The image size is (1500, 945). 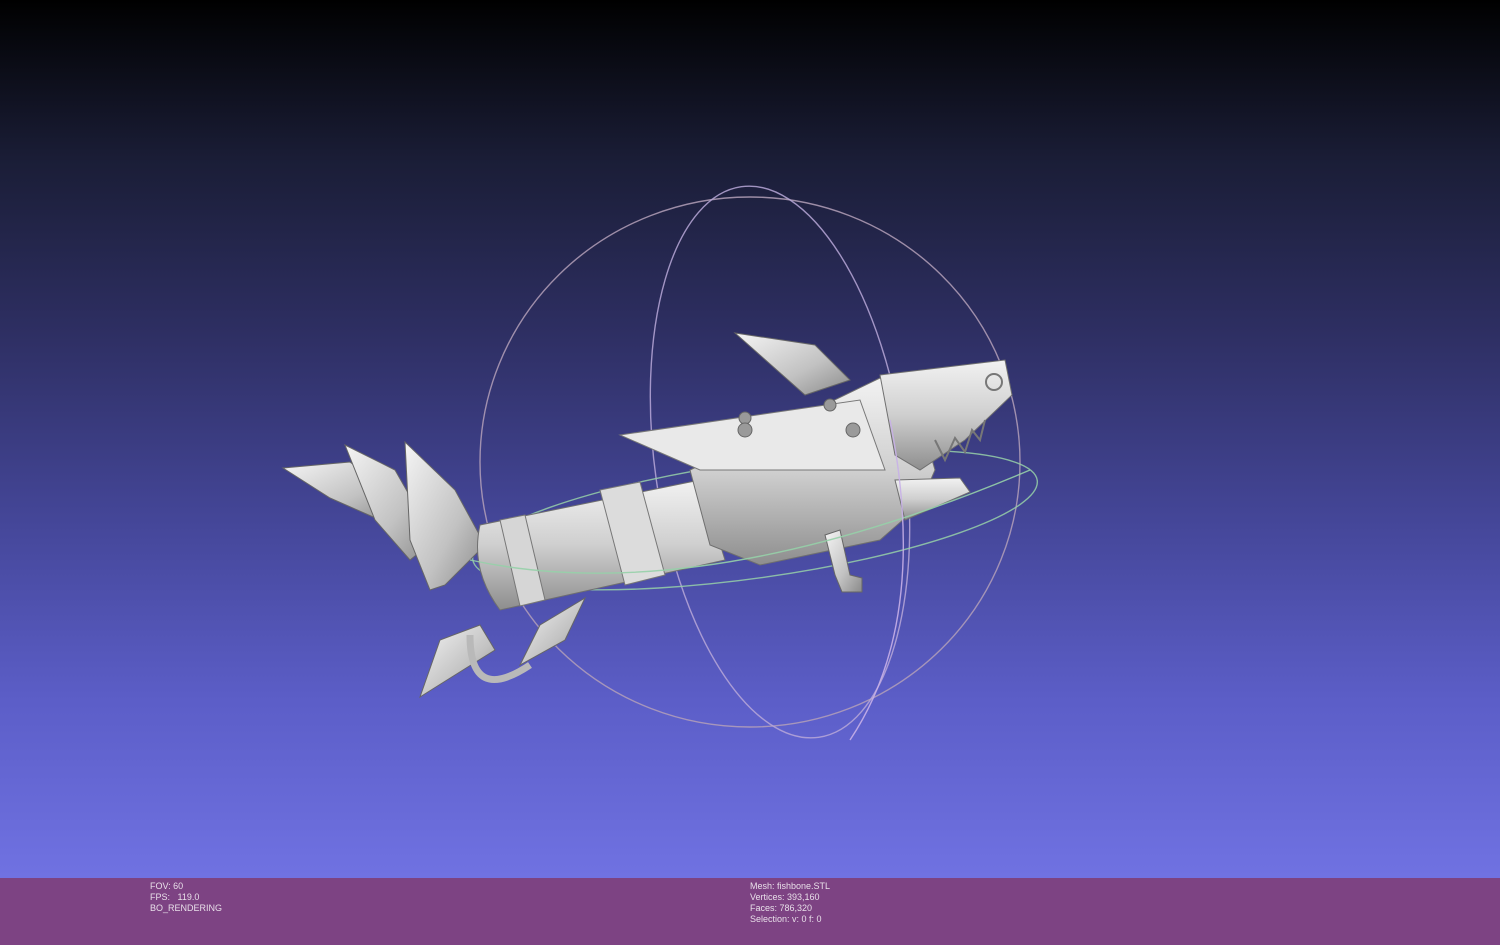 I want to click on dorsal-fin, so click(x=792, y=364).